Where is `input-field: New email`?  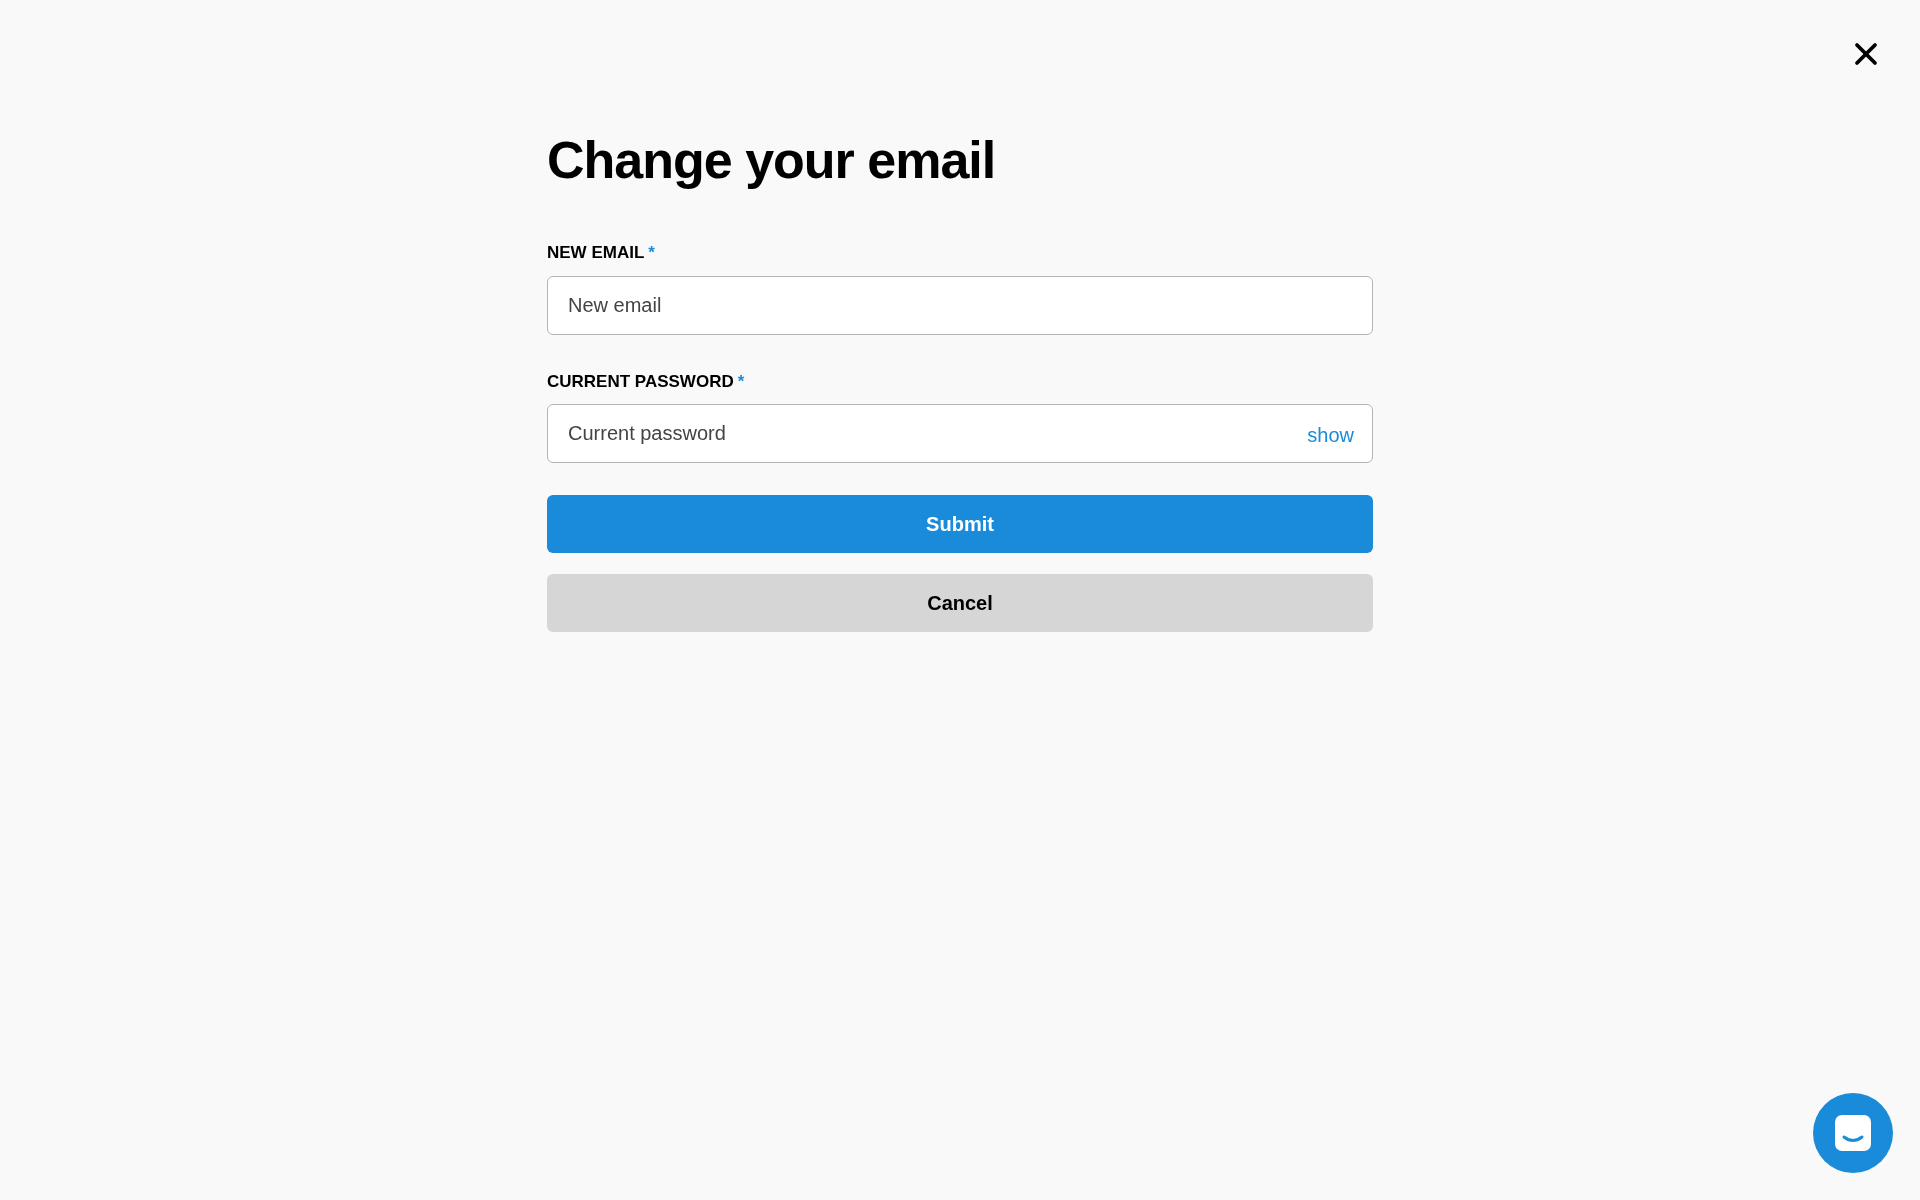
input-field: New email is located at coordinates (960, 305).